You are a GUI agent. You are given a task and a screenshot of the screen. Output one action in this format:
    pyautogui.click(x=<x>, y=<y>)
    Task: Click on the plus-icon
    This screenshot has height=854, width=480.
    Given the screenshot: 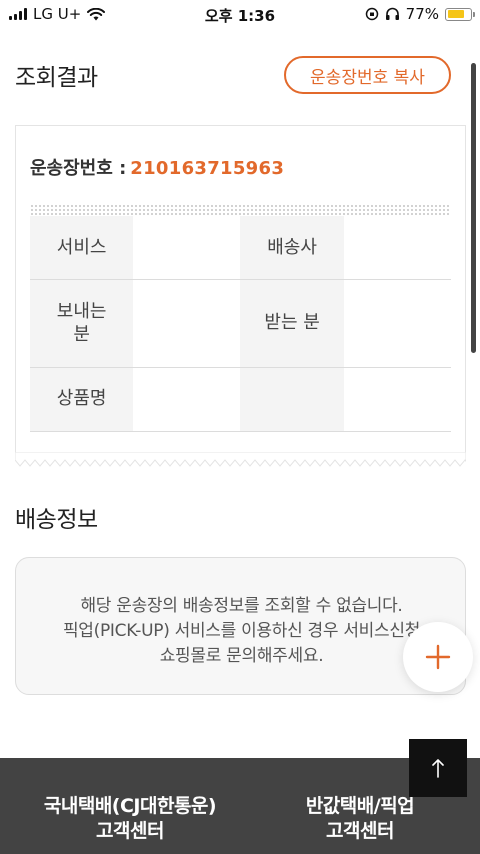 What is the action you would take?
    pyautogui.click(x=438, y=657)
    